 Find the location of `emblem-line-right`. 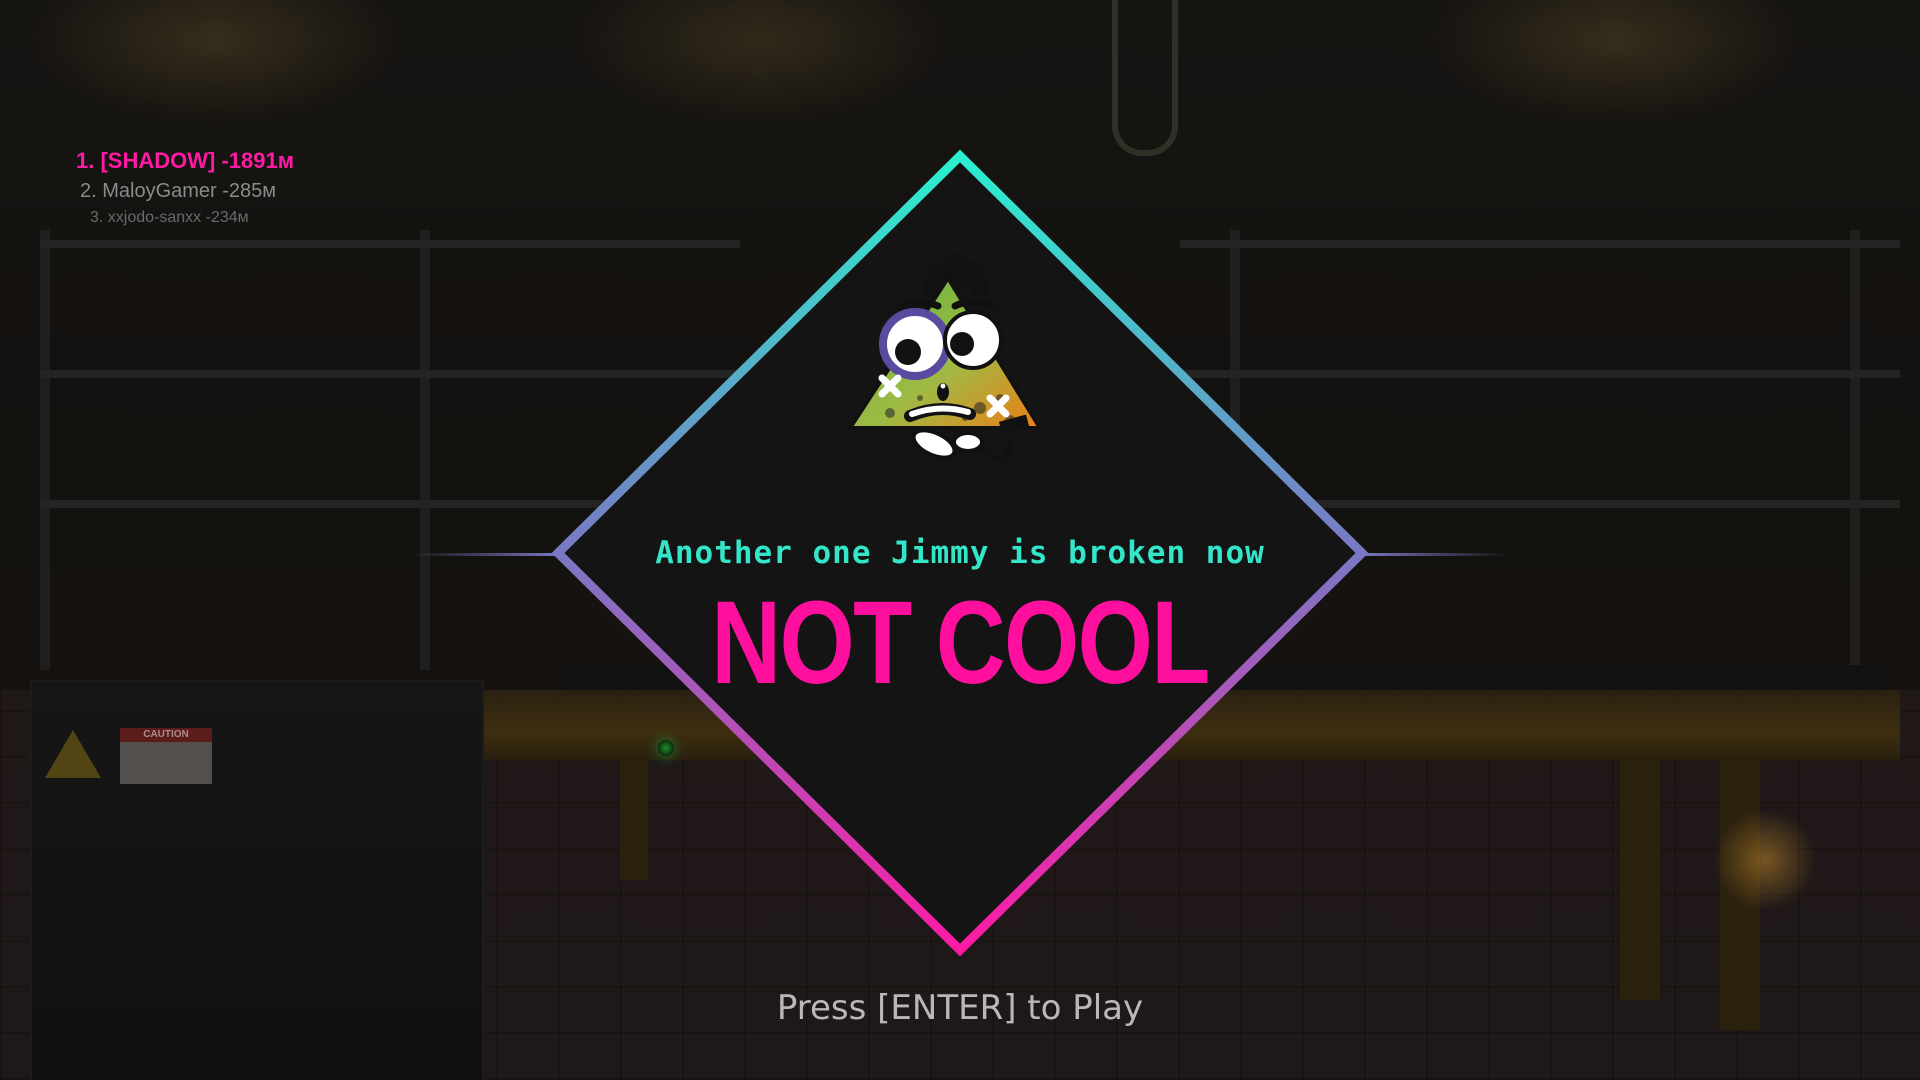

emblem-line-right is located at coordinates (1435, 554).